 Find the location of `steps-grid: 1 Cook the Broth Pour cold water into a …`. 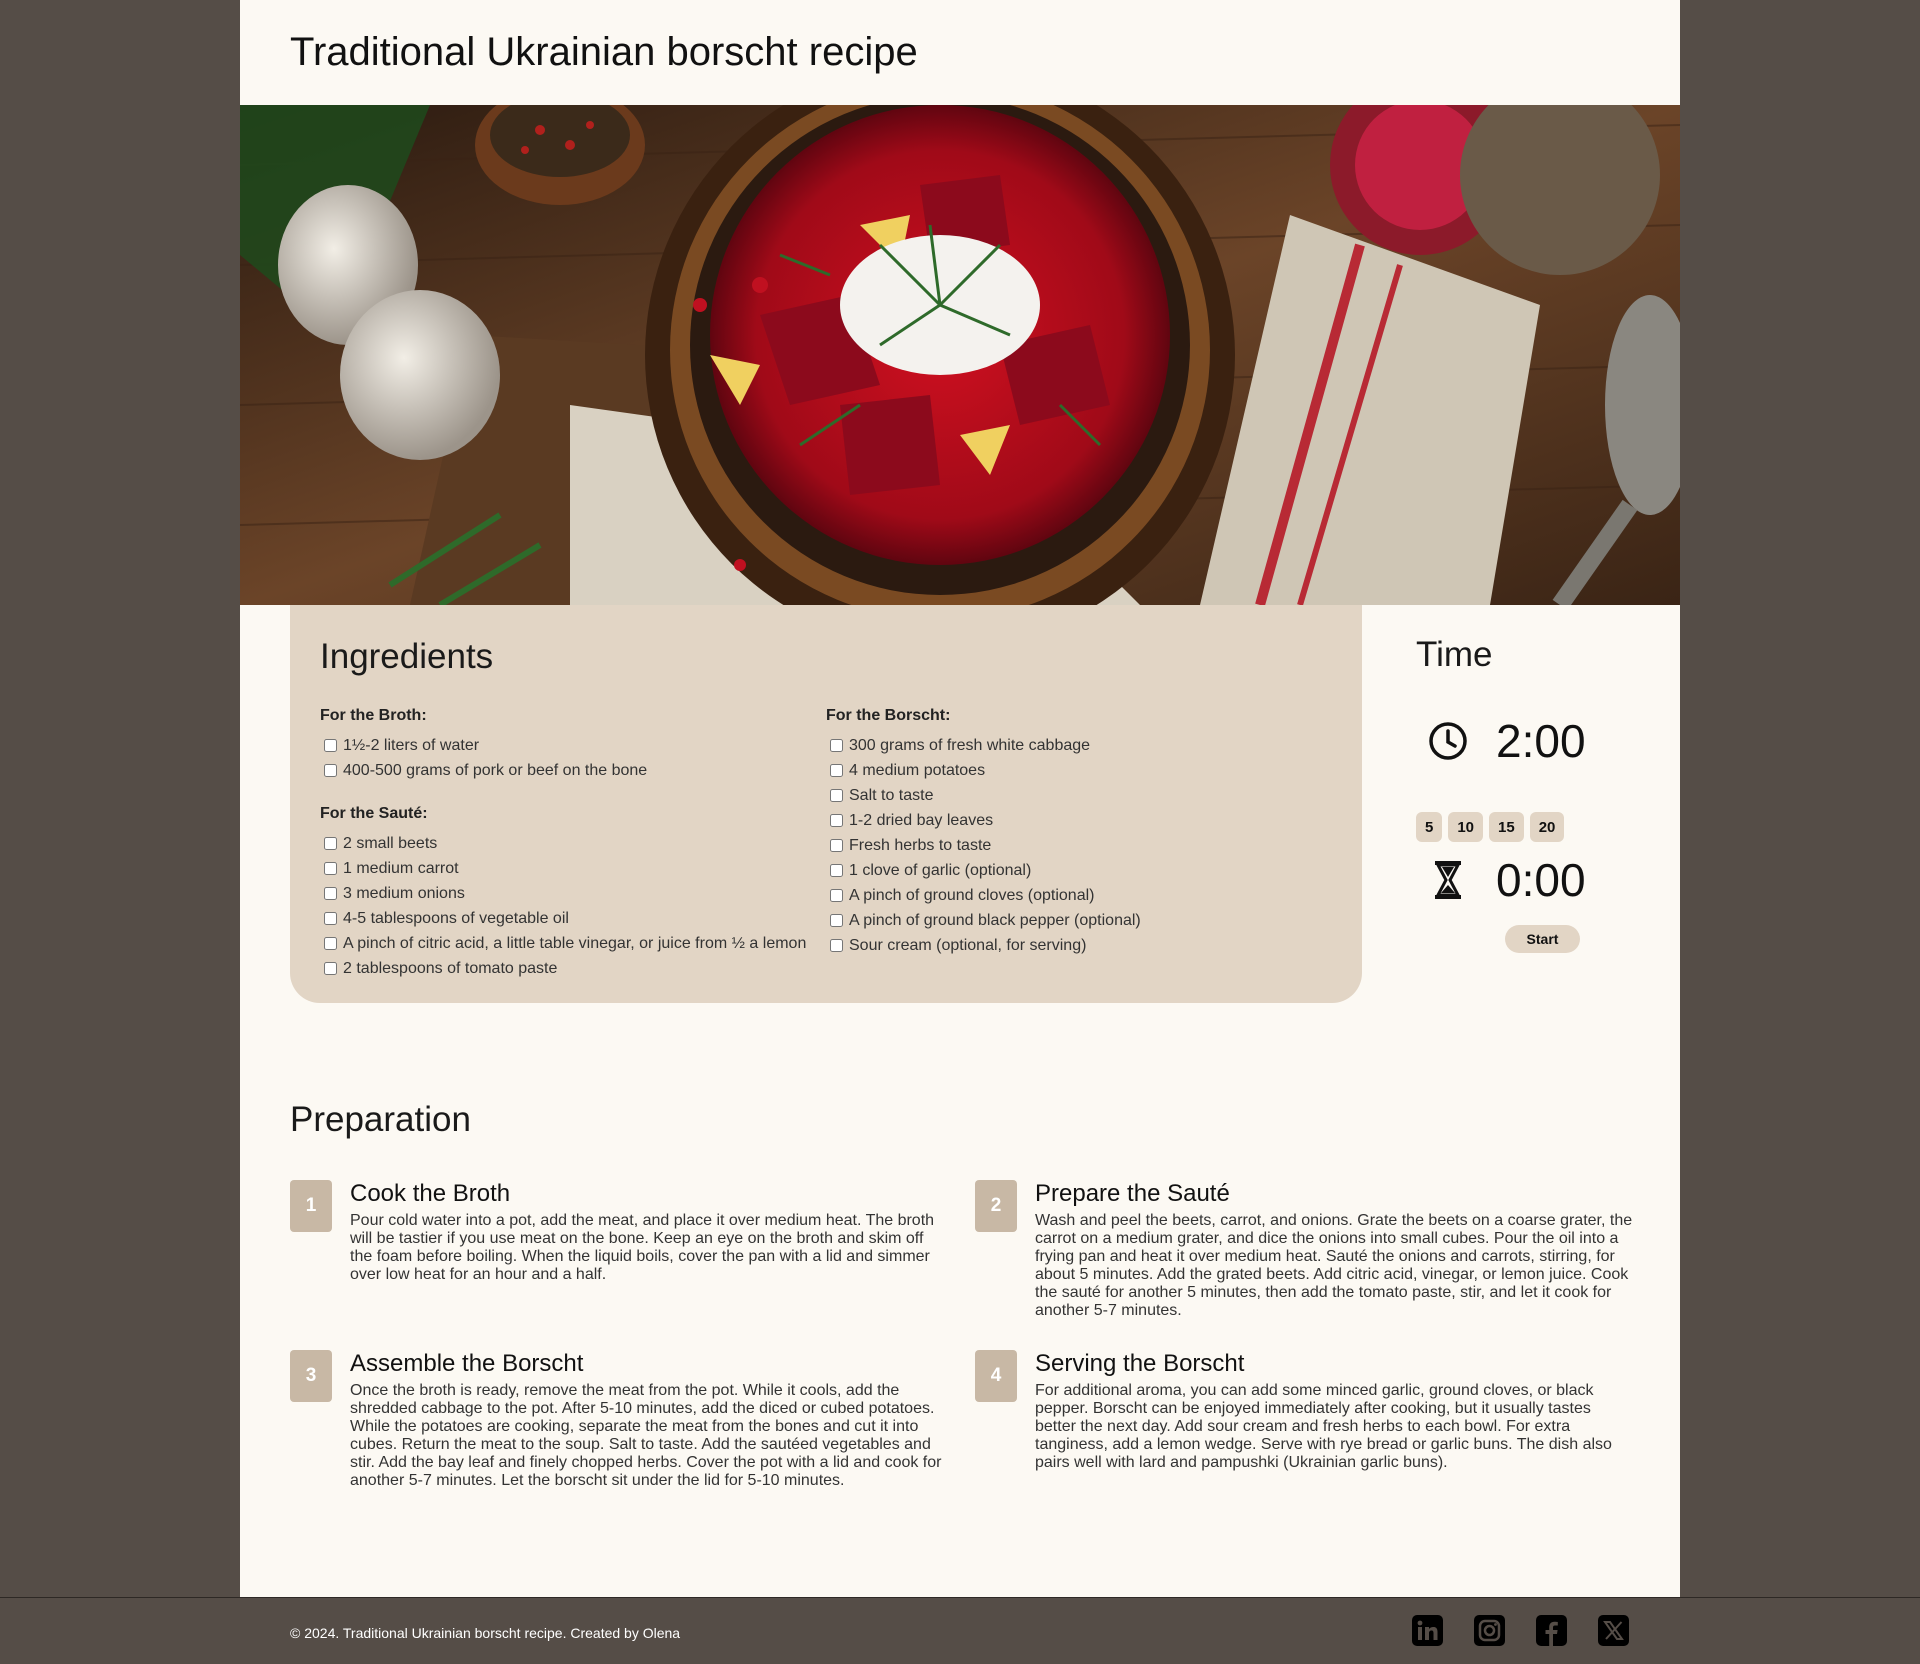

steps-grid: 1 Cook the Broth Pour cold water into a … is located at coordinates (965, 1335).